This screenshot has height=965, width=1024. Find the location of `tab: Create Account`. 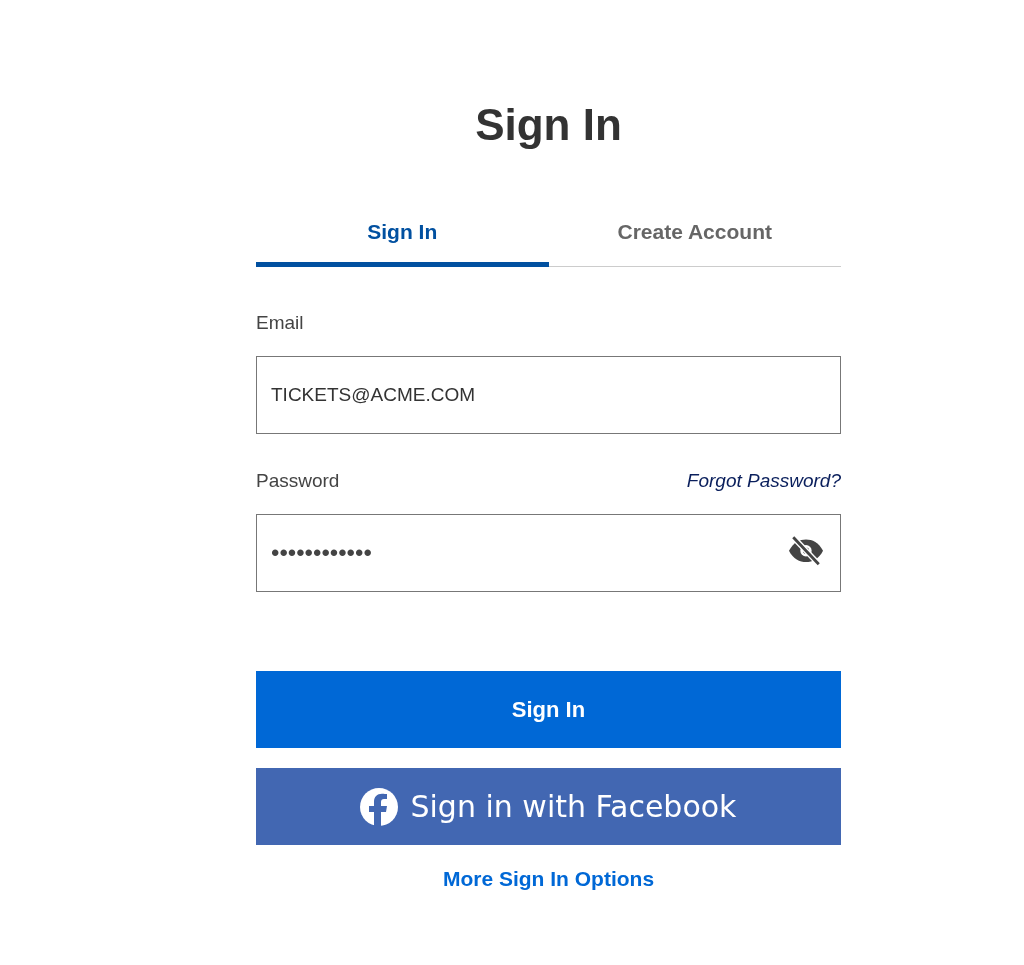

tab: Create Account is located at coordinates (694, 237).